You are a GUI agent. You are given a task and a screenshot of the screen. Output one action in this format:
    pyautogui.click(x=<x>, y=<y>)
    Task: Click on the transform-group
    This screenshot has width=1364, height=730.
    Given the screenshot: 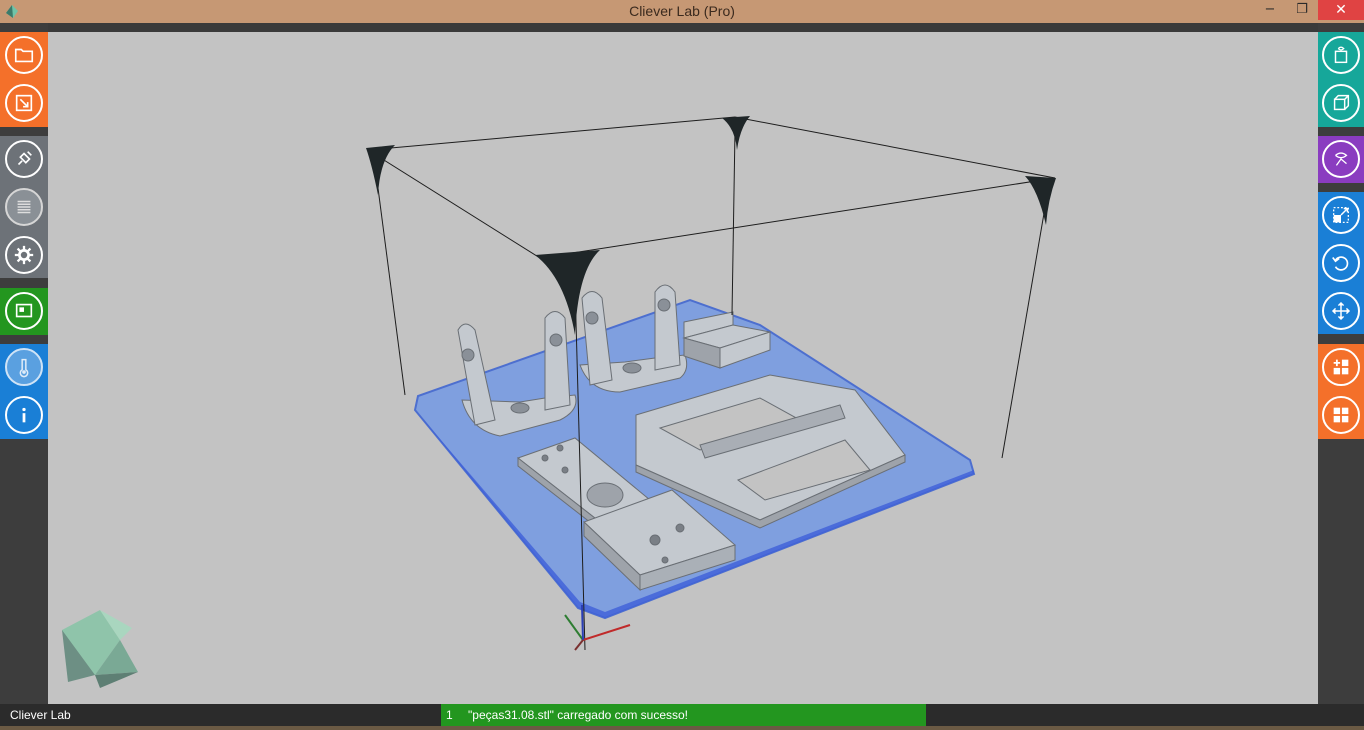 What is the action you would take?
    pyautogui.click(x=1341, y=263)
    